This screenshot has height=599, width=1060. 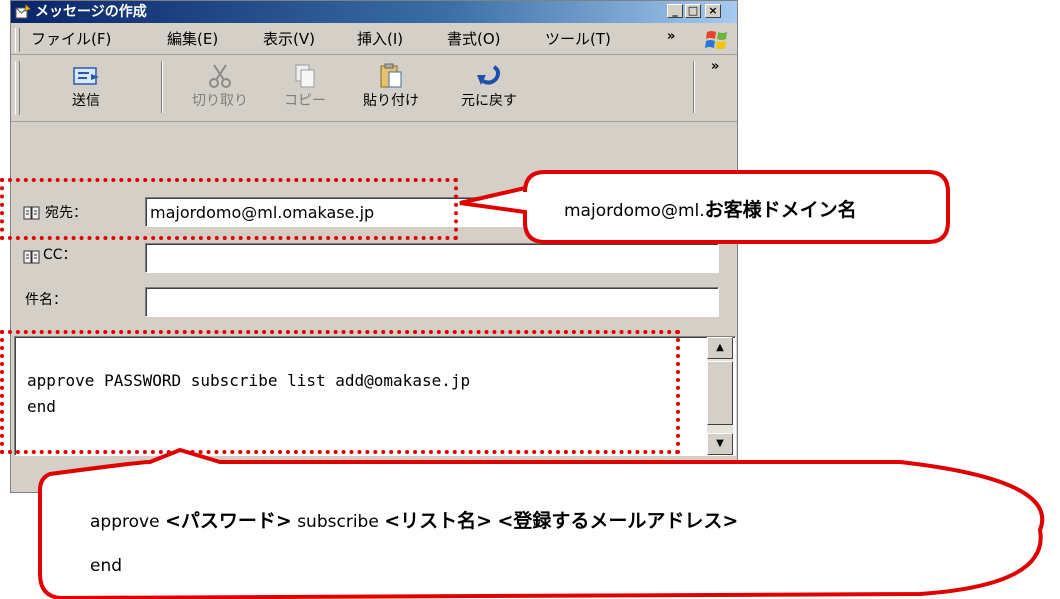 What do you see at coordinates (228, 521) in the screenshot?
I see `command-password: <パスワード>` at bounding box center [228, 521].